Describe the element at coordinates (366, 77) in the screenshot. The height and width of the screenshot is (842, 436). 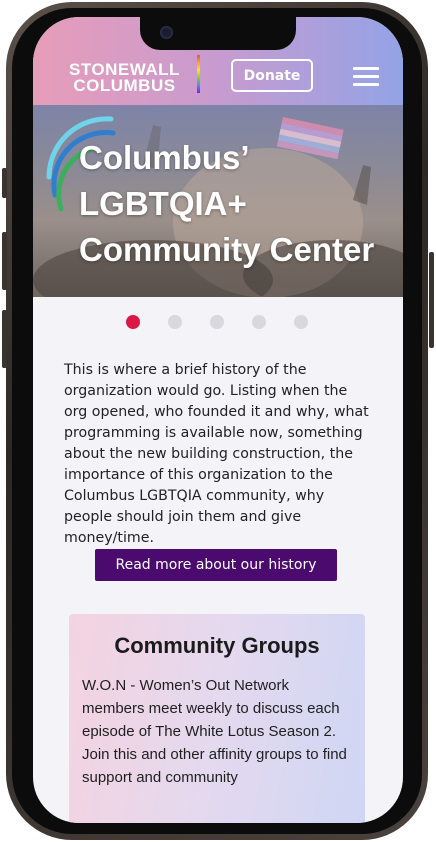
I see `hamburger-menu-icon` at that location.